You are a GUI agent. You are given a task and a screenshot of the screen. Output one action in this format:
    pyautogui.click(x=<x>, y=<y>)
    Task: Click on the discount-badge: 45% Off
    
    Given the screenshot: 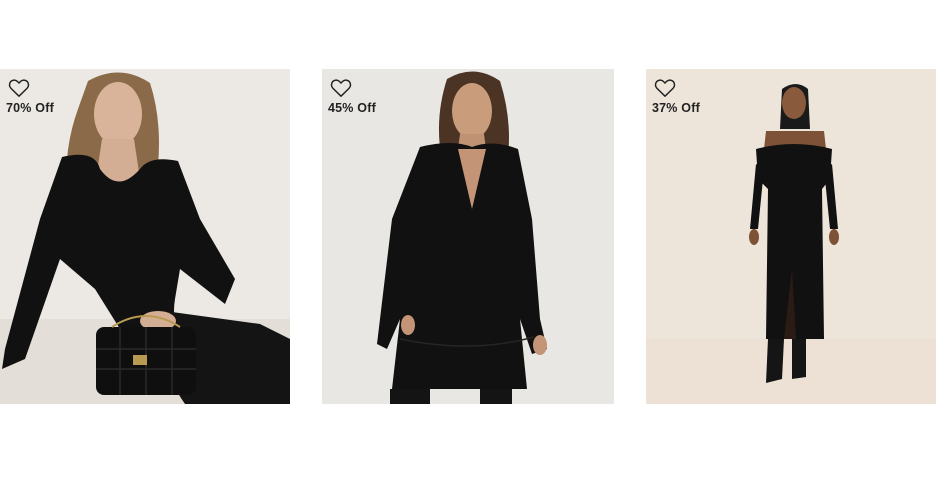 What is the action you would take?
    pyautogui.click(x=352, y=108)
    